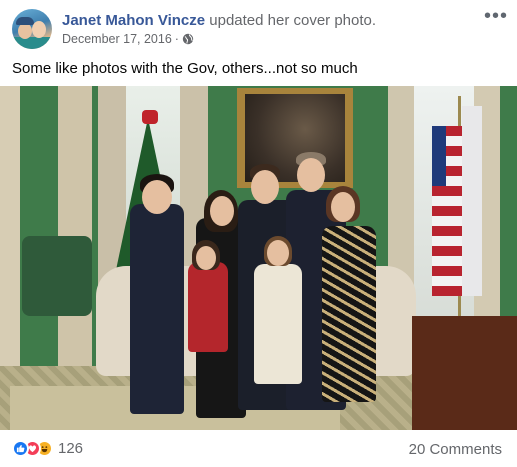  I want to click on photo-state-flag, so click(472, 201).